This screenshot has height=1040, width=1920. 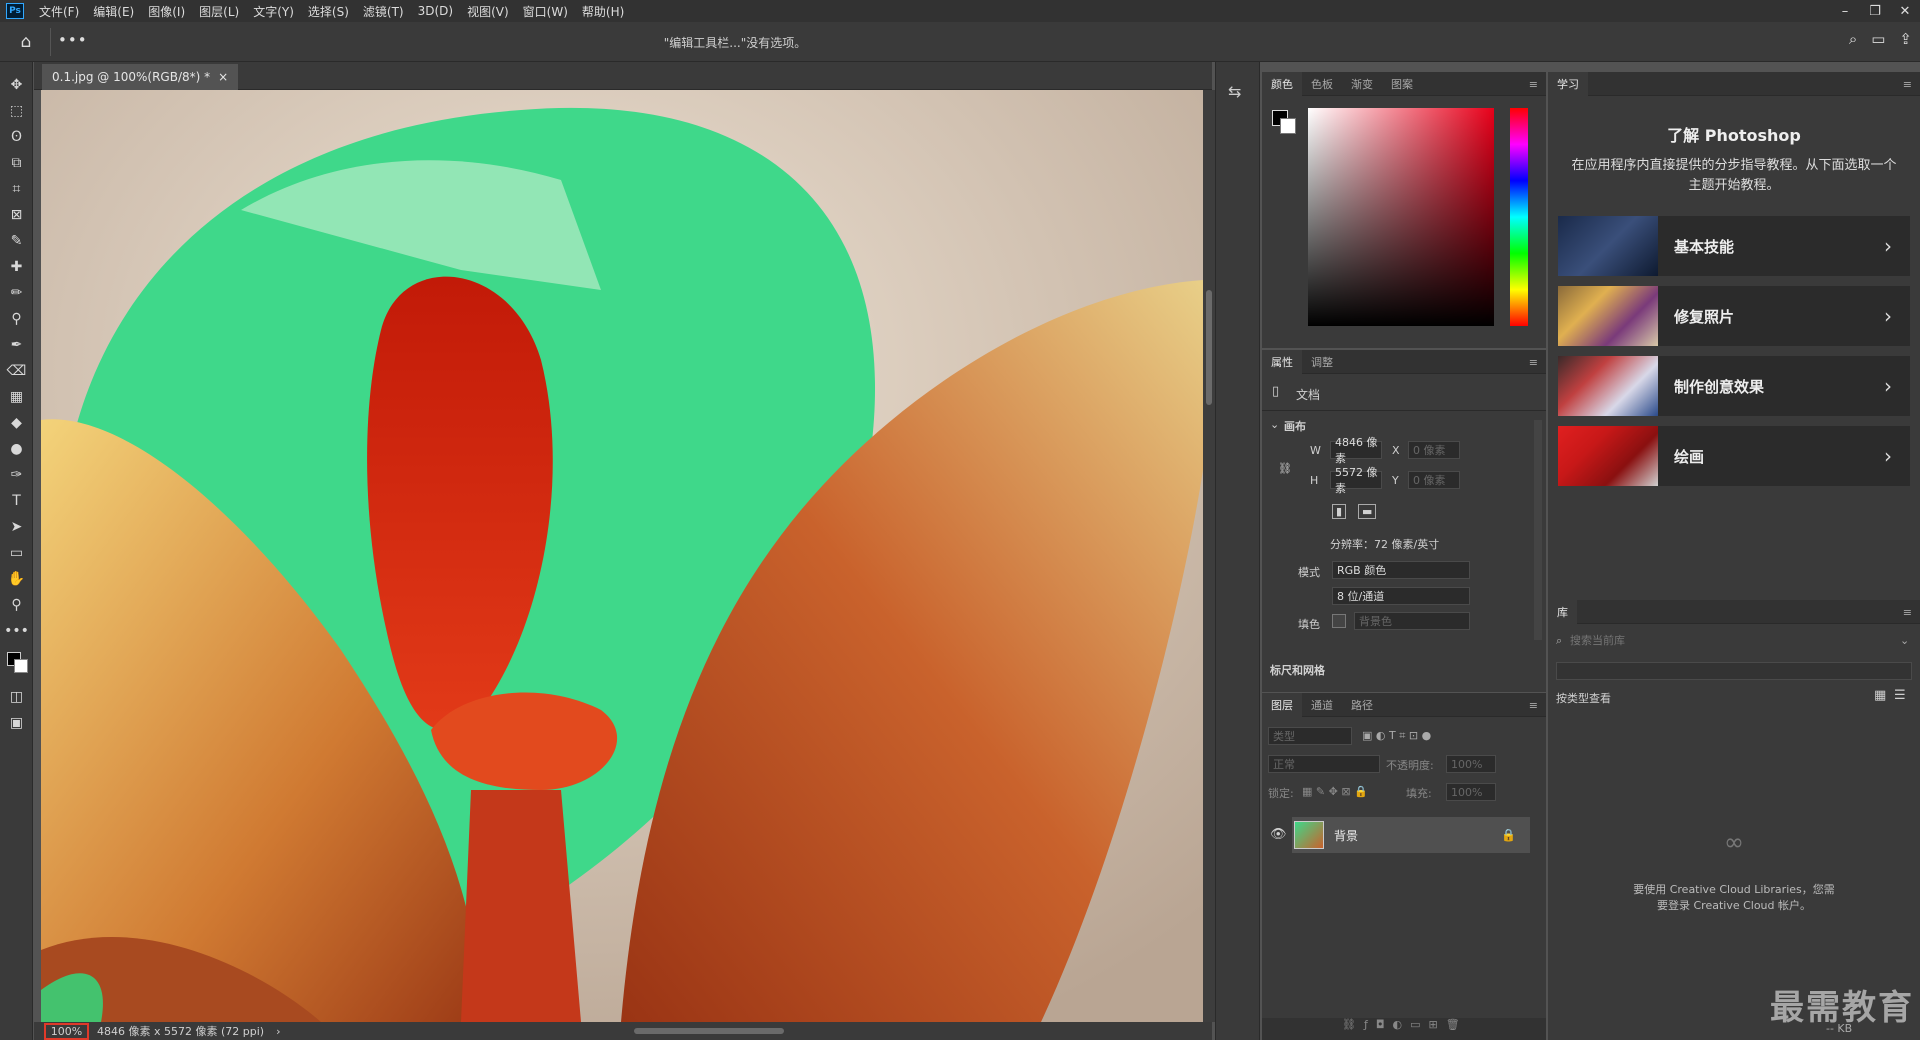 I want to click on color-field, so click(x=1401, y=217).